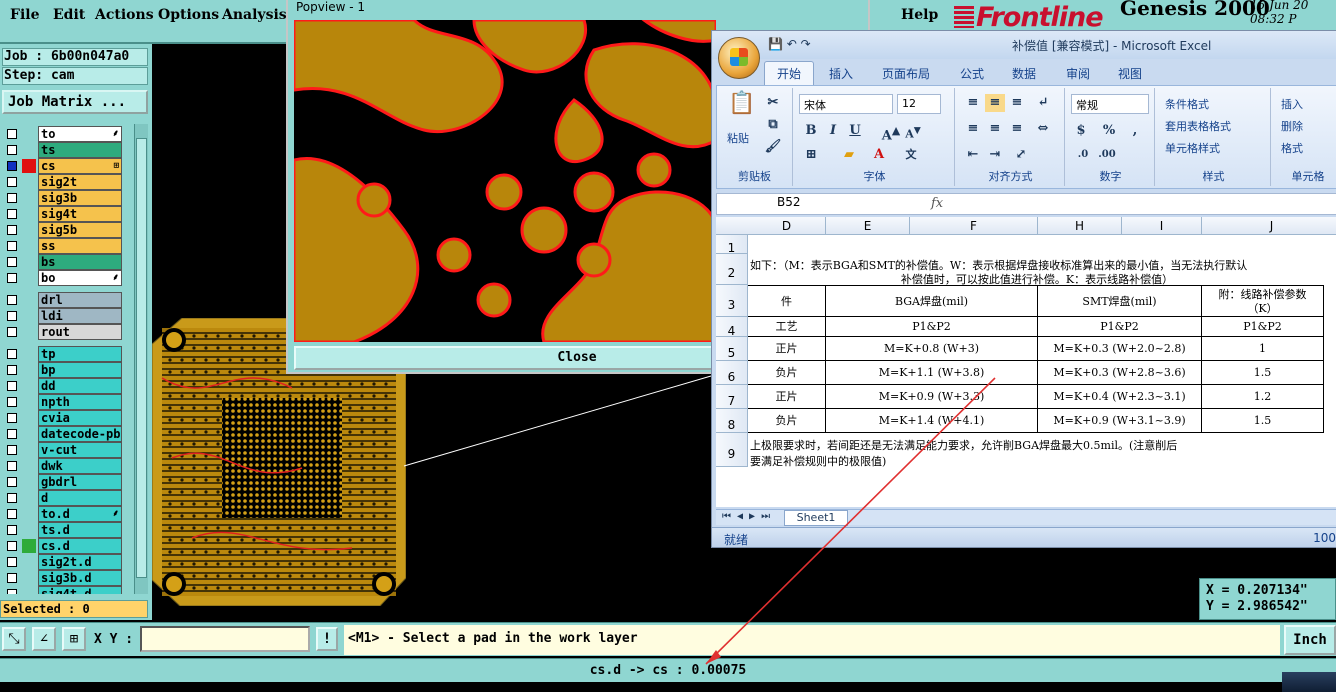 The width and height of the screenshot is (1336, 692). I want to click on quick-access-toolbar: 💾 ↶ ↷, so click(789, 44).